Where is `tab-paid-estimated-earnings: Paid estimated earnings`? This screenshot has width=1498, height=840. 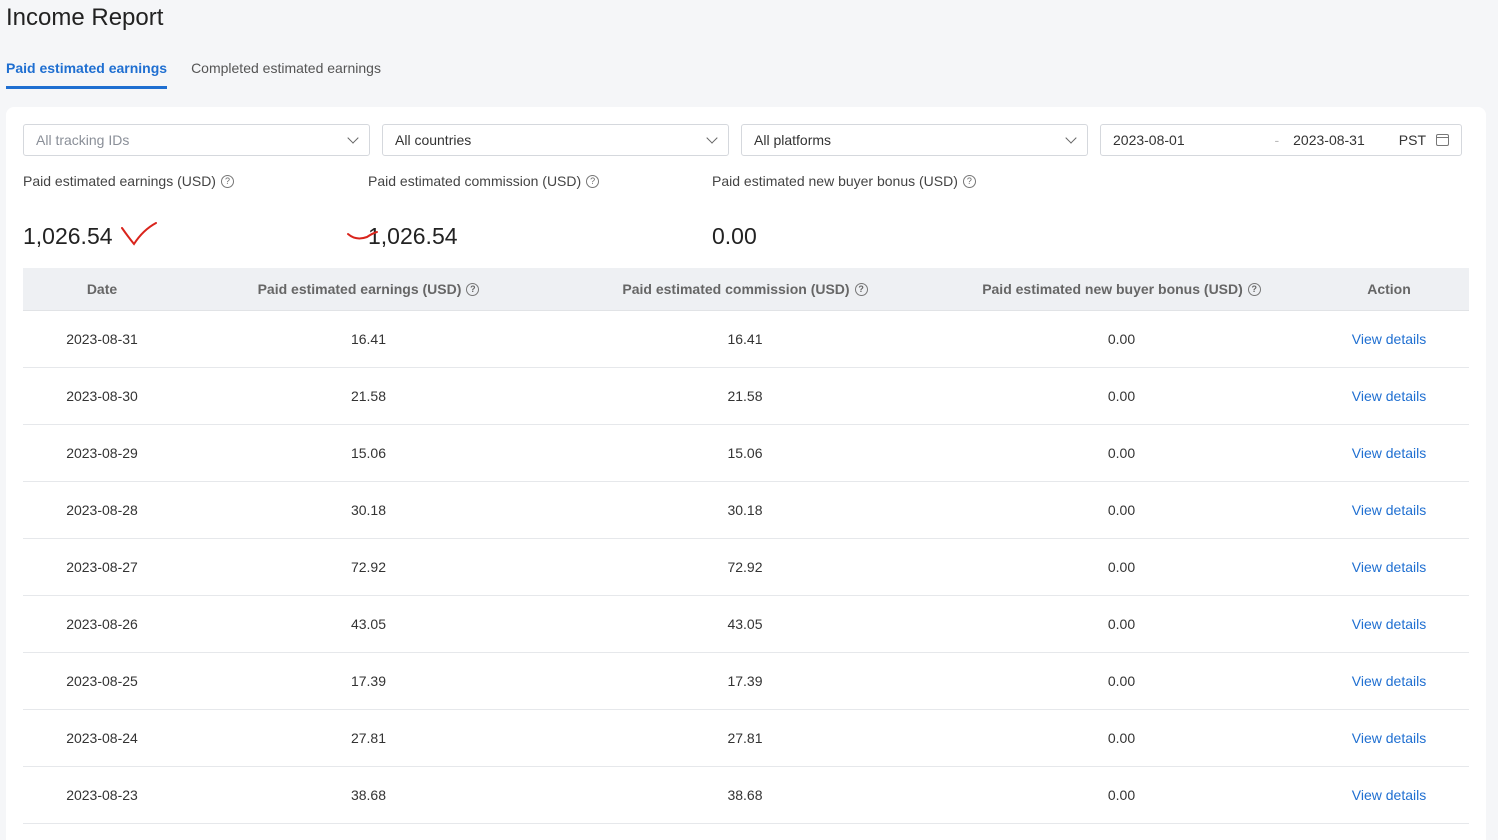 tab-paid-estimated-earnings: Paid estimated earnings is located at coordinates (87, 74).